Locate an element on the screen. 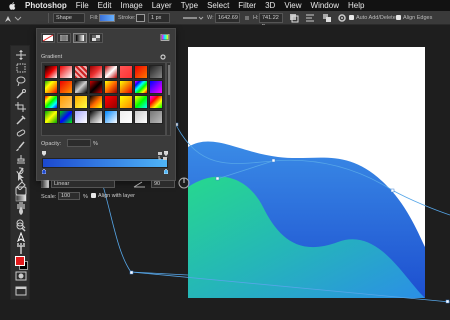 This screenshot has width=450, height=320. checkbox-checked-icon is located at coordinates (93, 196).